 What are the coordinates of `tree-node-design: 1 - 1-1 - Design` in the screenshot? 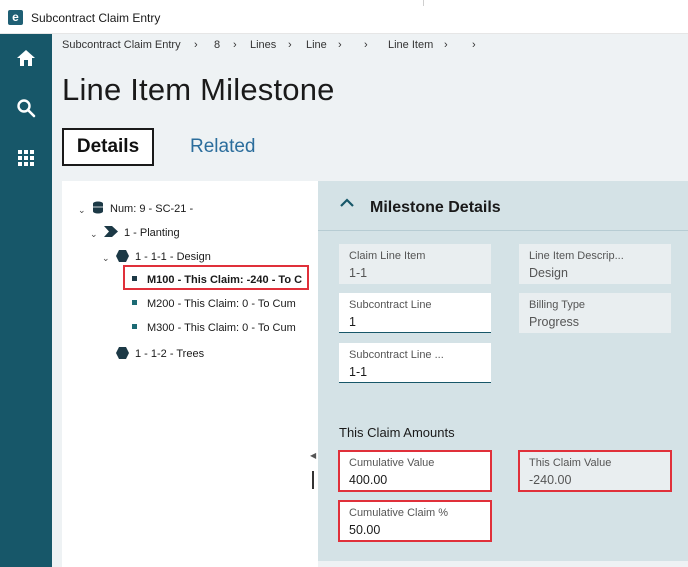 It's located at (163, 257).